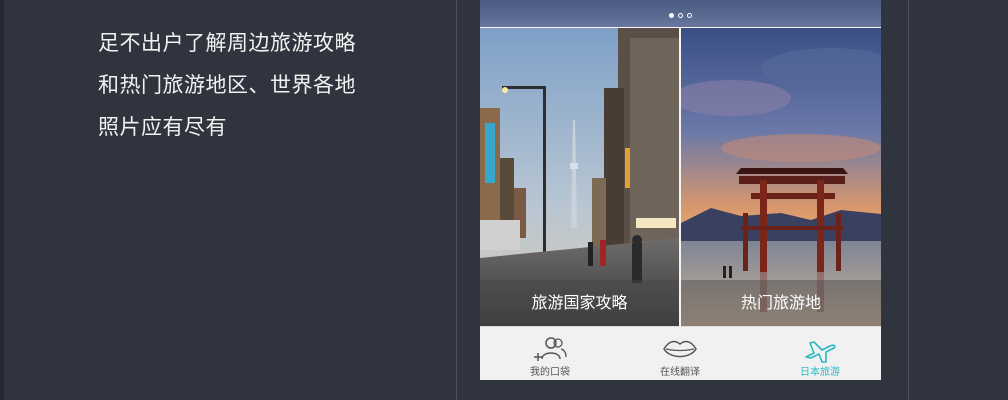 The height and width of the screenshot is (400, 1008). I want to click on carousel-dot-active, so click(671, 15).